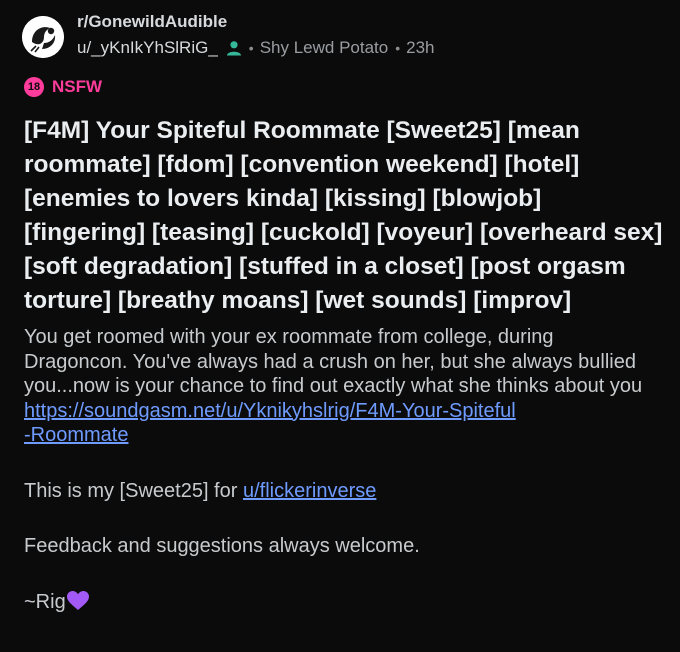  What do you see at coordinates (133, 490) in the screenshot?
I see `body-text: This is my [Sweet25] for` at bounding box center [133, 490].